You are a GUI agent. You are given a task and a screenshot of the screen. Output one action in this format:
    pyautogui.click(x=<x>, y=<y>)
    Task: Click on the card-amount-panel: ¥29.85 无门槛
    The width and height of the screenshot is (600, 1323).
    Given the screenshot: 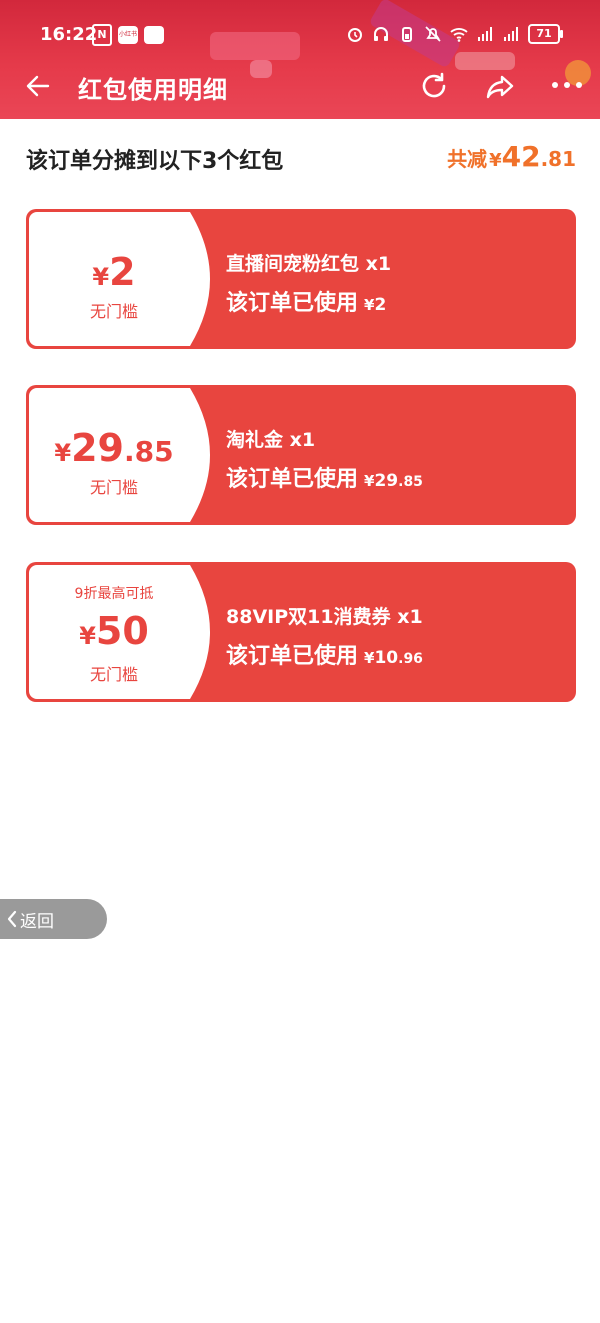 What is the action you would take?
    pyautogui.click(x=124, y=455)
    